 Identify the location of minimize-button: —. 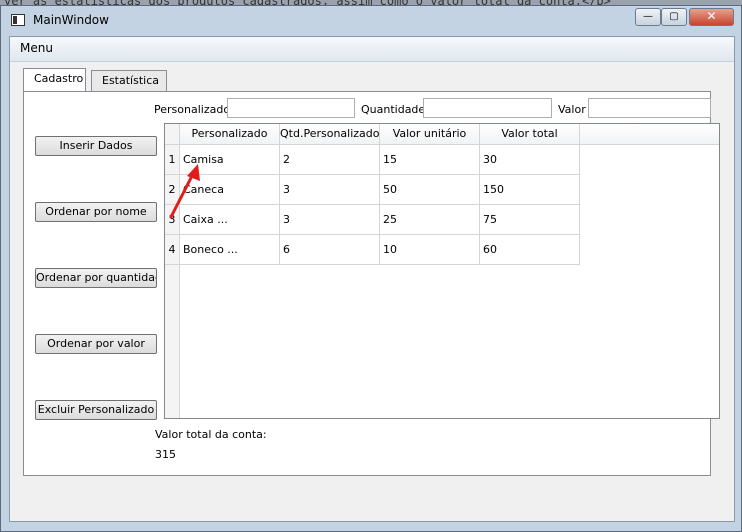
(648, 17).